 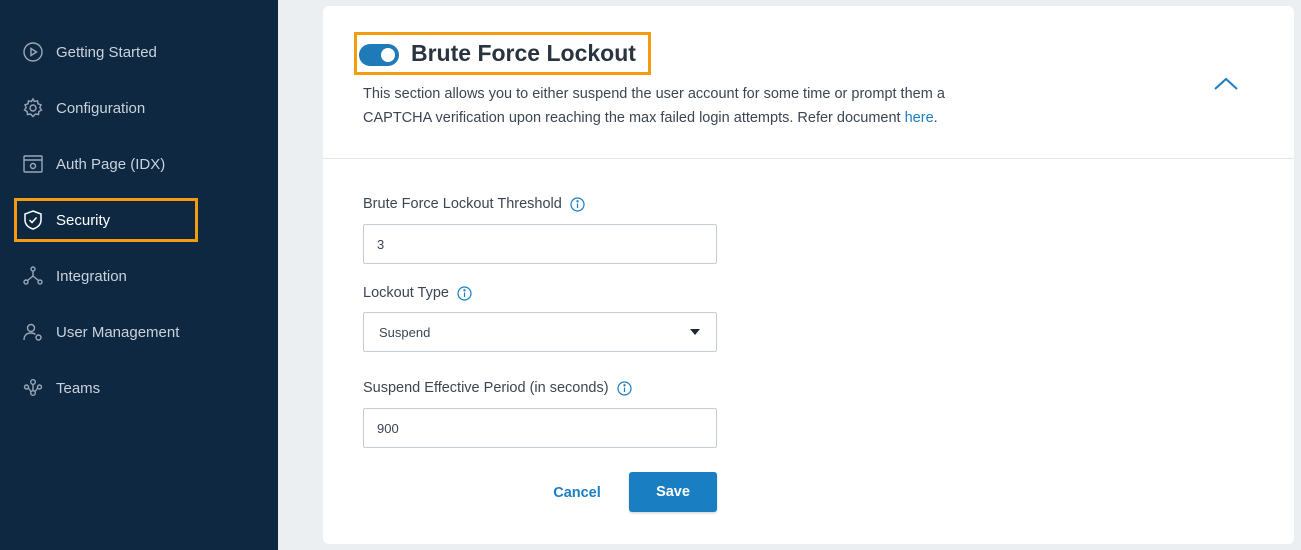 I want to click on document-link: here, so click(x=919, y=118).